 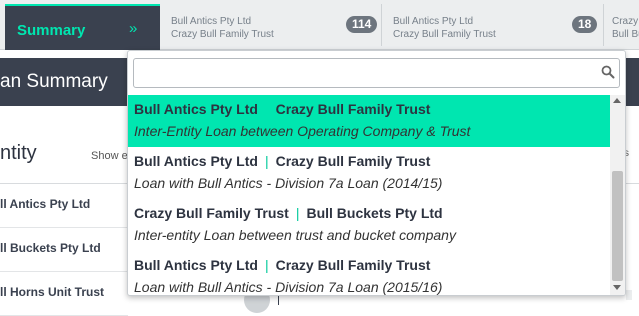 What do you see at coordinates (362, 24) in the screenshot?
I see `count-badge: 114` at bounding box center [362, 24].